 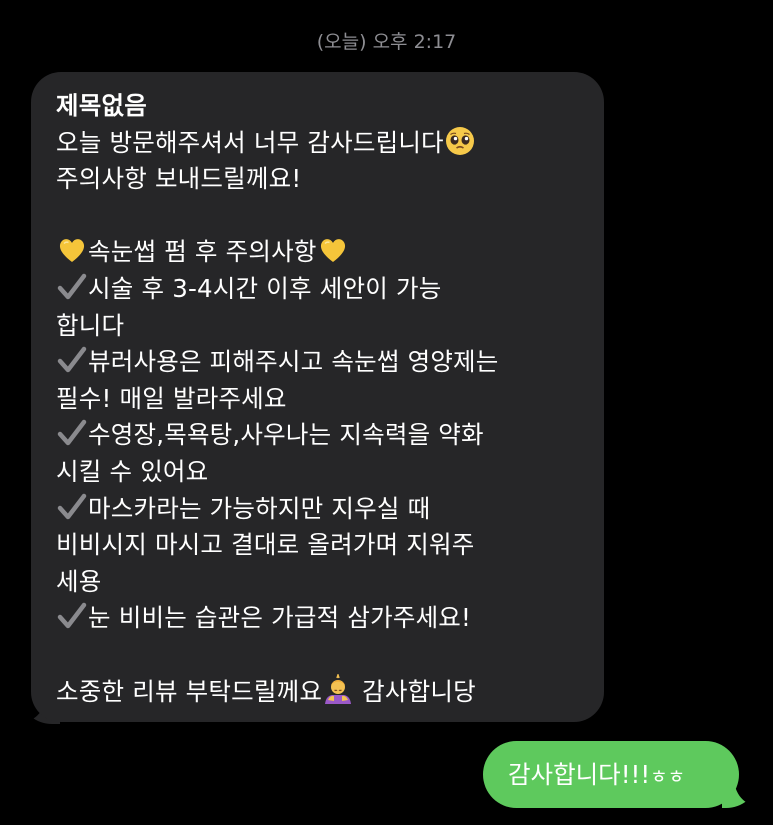 I want to click on list-item-text: 마스카라는 가능하지만 지우실 때, so click(x=259, y=508).